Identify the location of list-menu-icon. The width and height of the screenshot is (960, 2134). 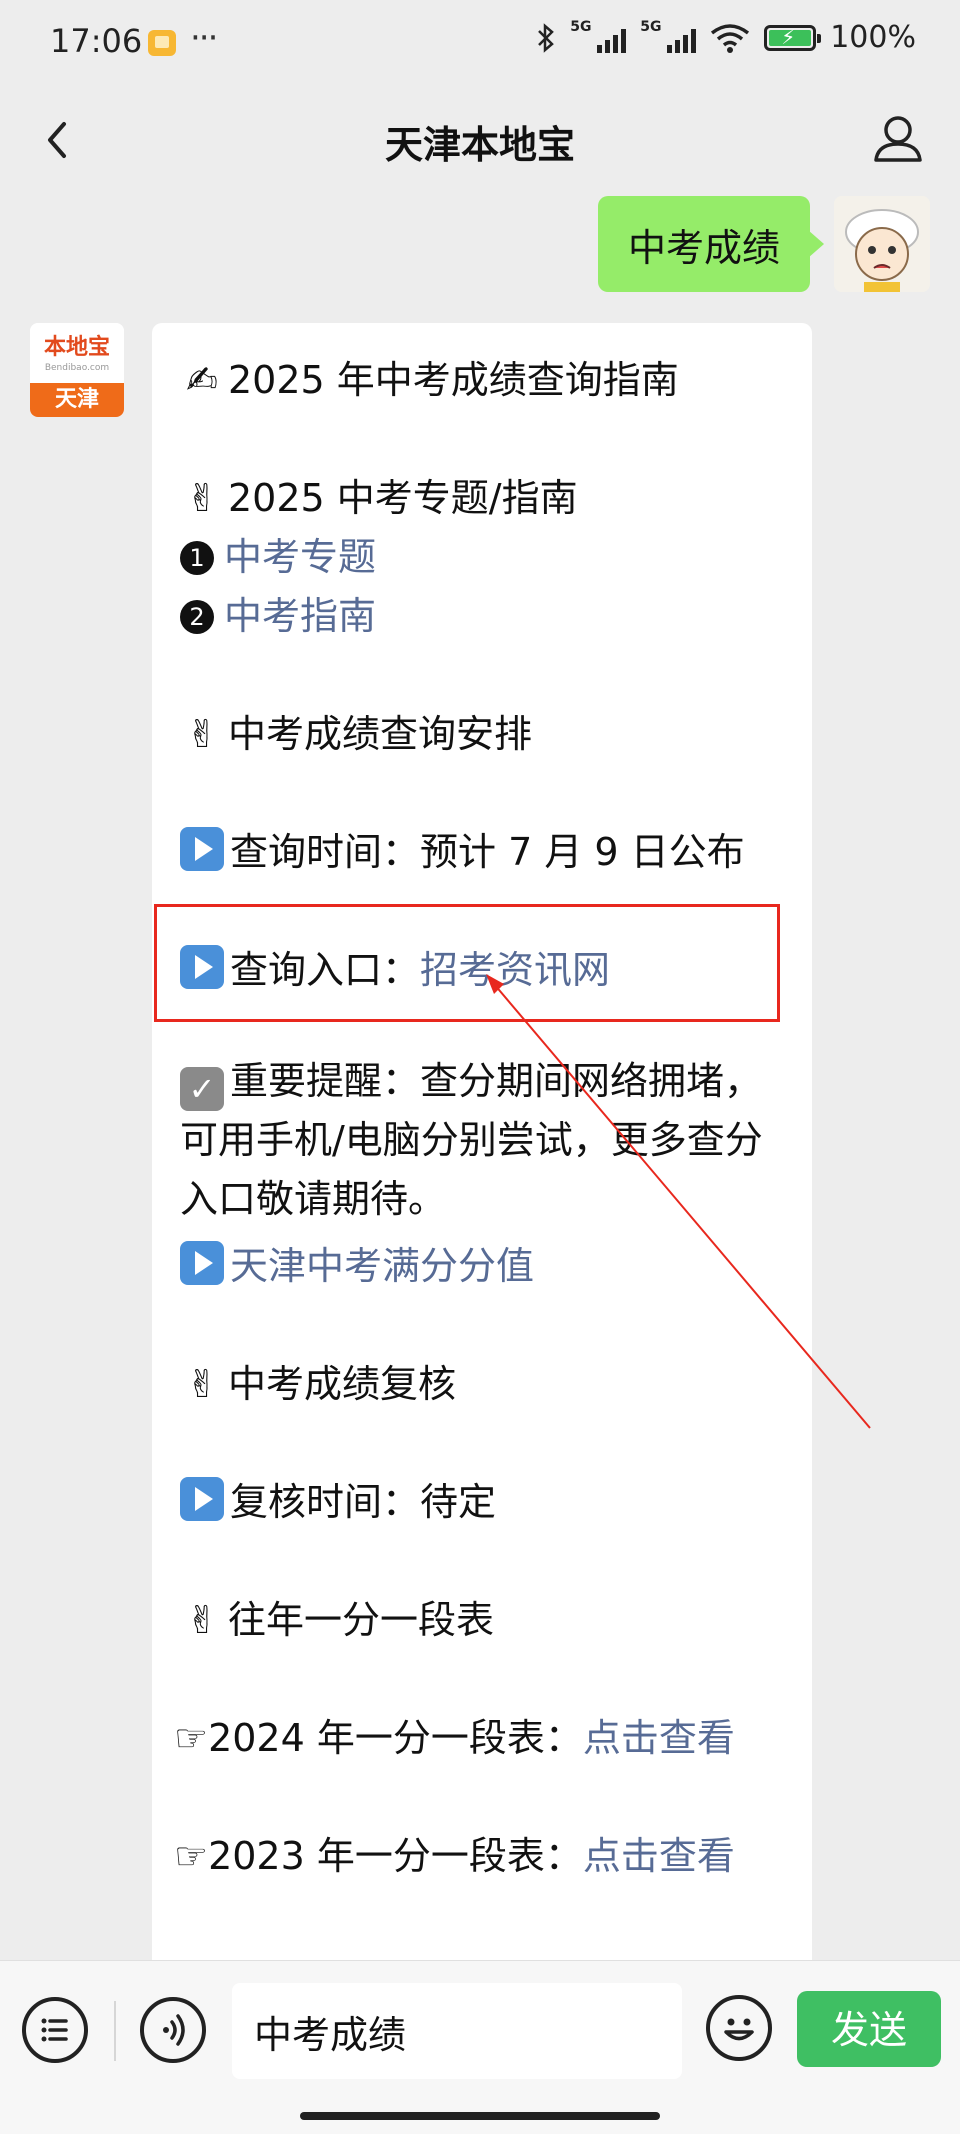
(54, 2030).